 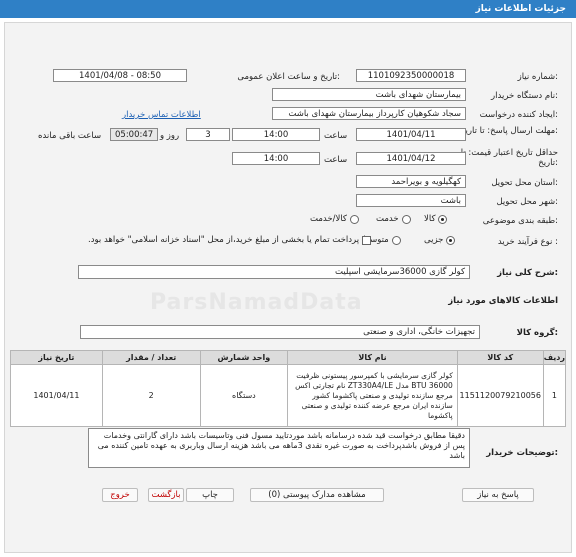 What do you see at coordinates (500, 395) in the screenshot?
I see `cell-code: 1151120079210056` at bounding box center [500, 395].